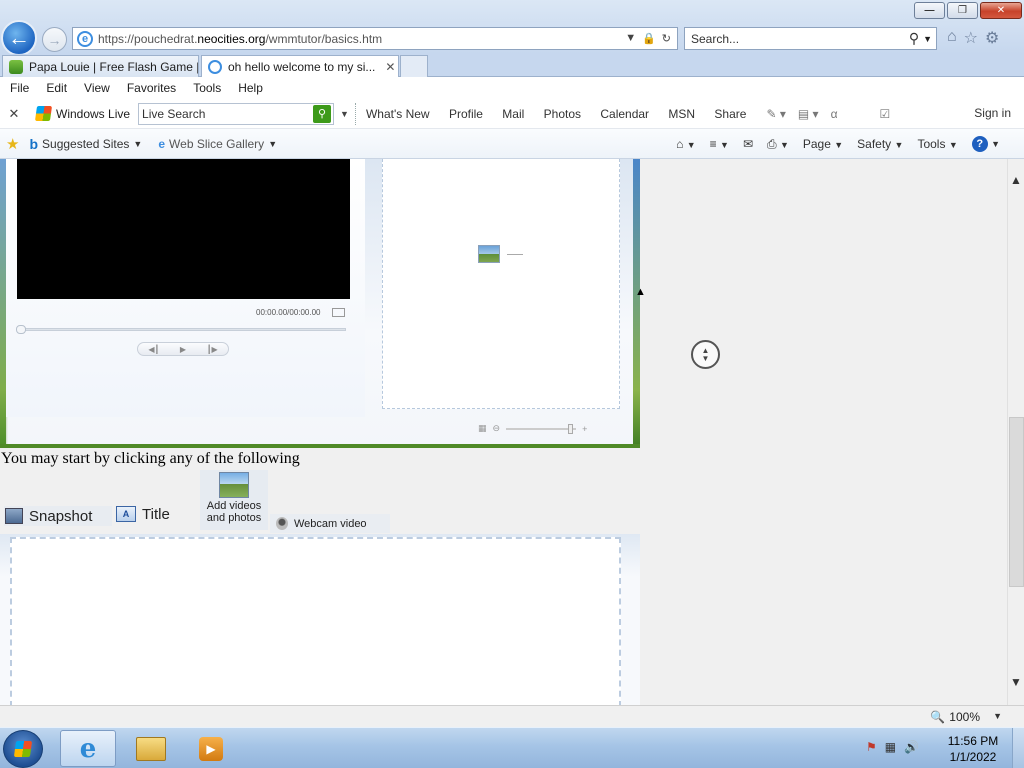 This screenshot has height=768, width=1024. I want to click on menu-help: Help, so click(250, 88).